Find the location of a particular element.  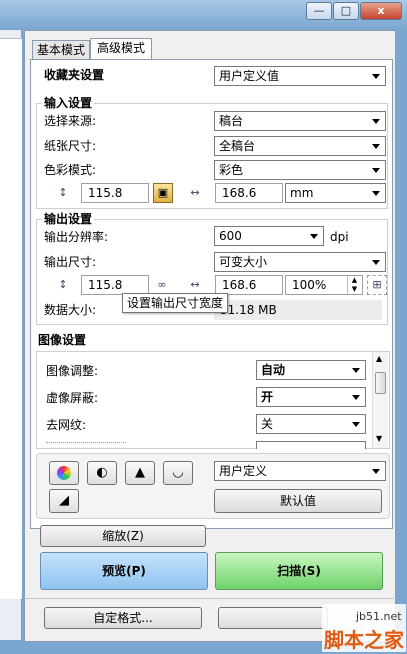

scan-button-label: 扫描(S) is located at coordinates (299, 571).